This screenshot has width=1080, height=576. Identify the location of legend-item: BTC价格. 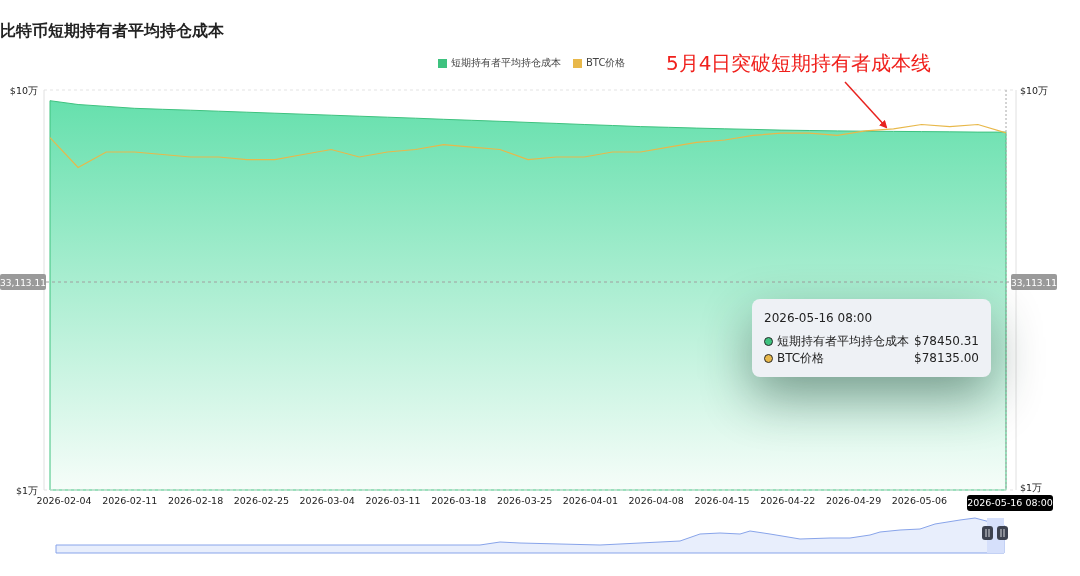
(599, 63).